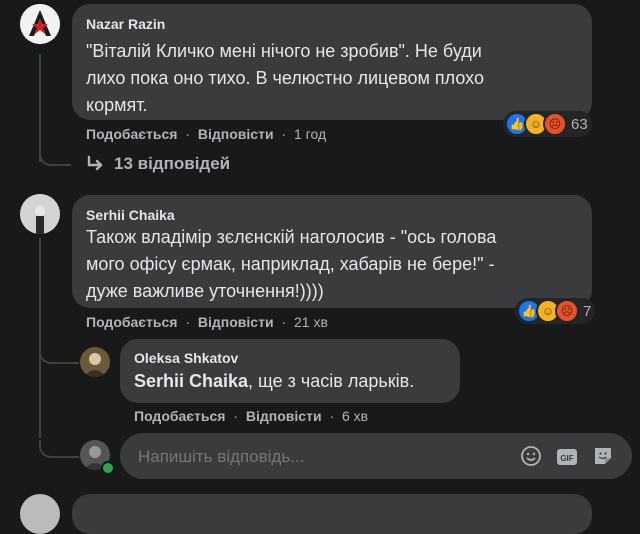  Describe the element at coordinates (205, 291) in the screenshot. I see `comment-text-2-line-3: дуже важливе уточнення!))))` at that location.